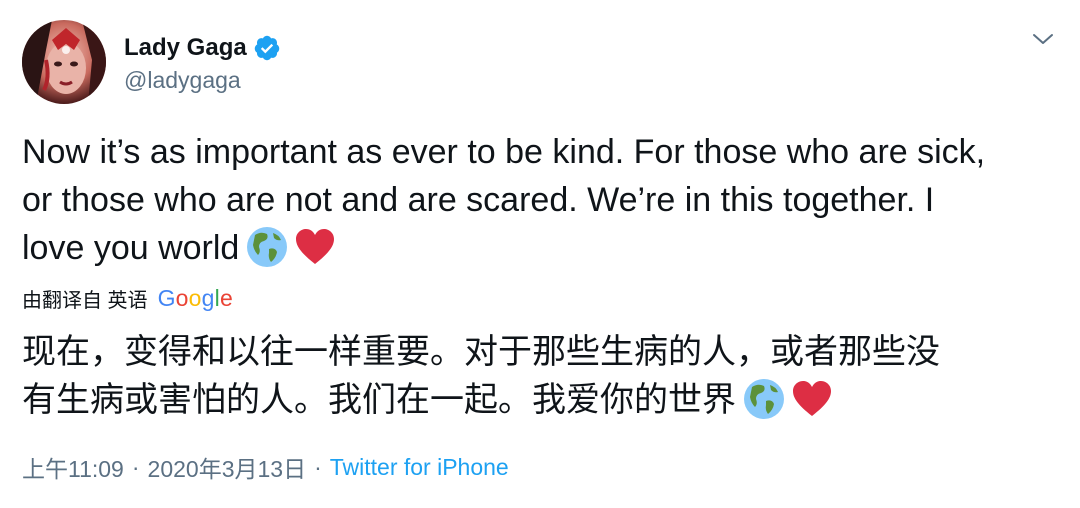  Describe the element at coordinates (185, 48) in the screenshot. I see `display-name: Lady Gaga` at that location.